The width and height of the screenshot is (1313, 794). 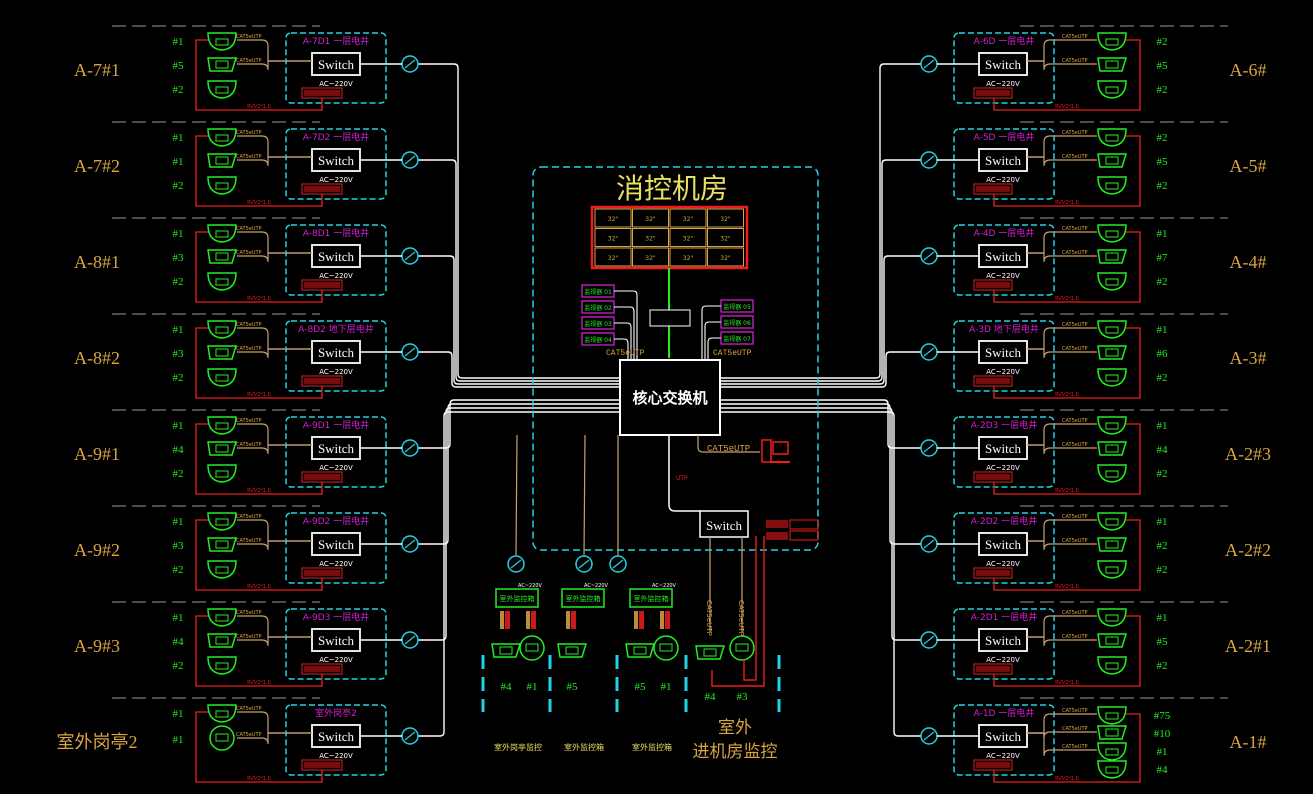 I want to click on workstation-pc-icon, so click(x=775, y=451).